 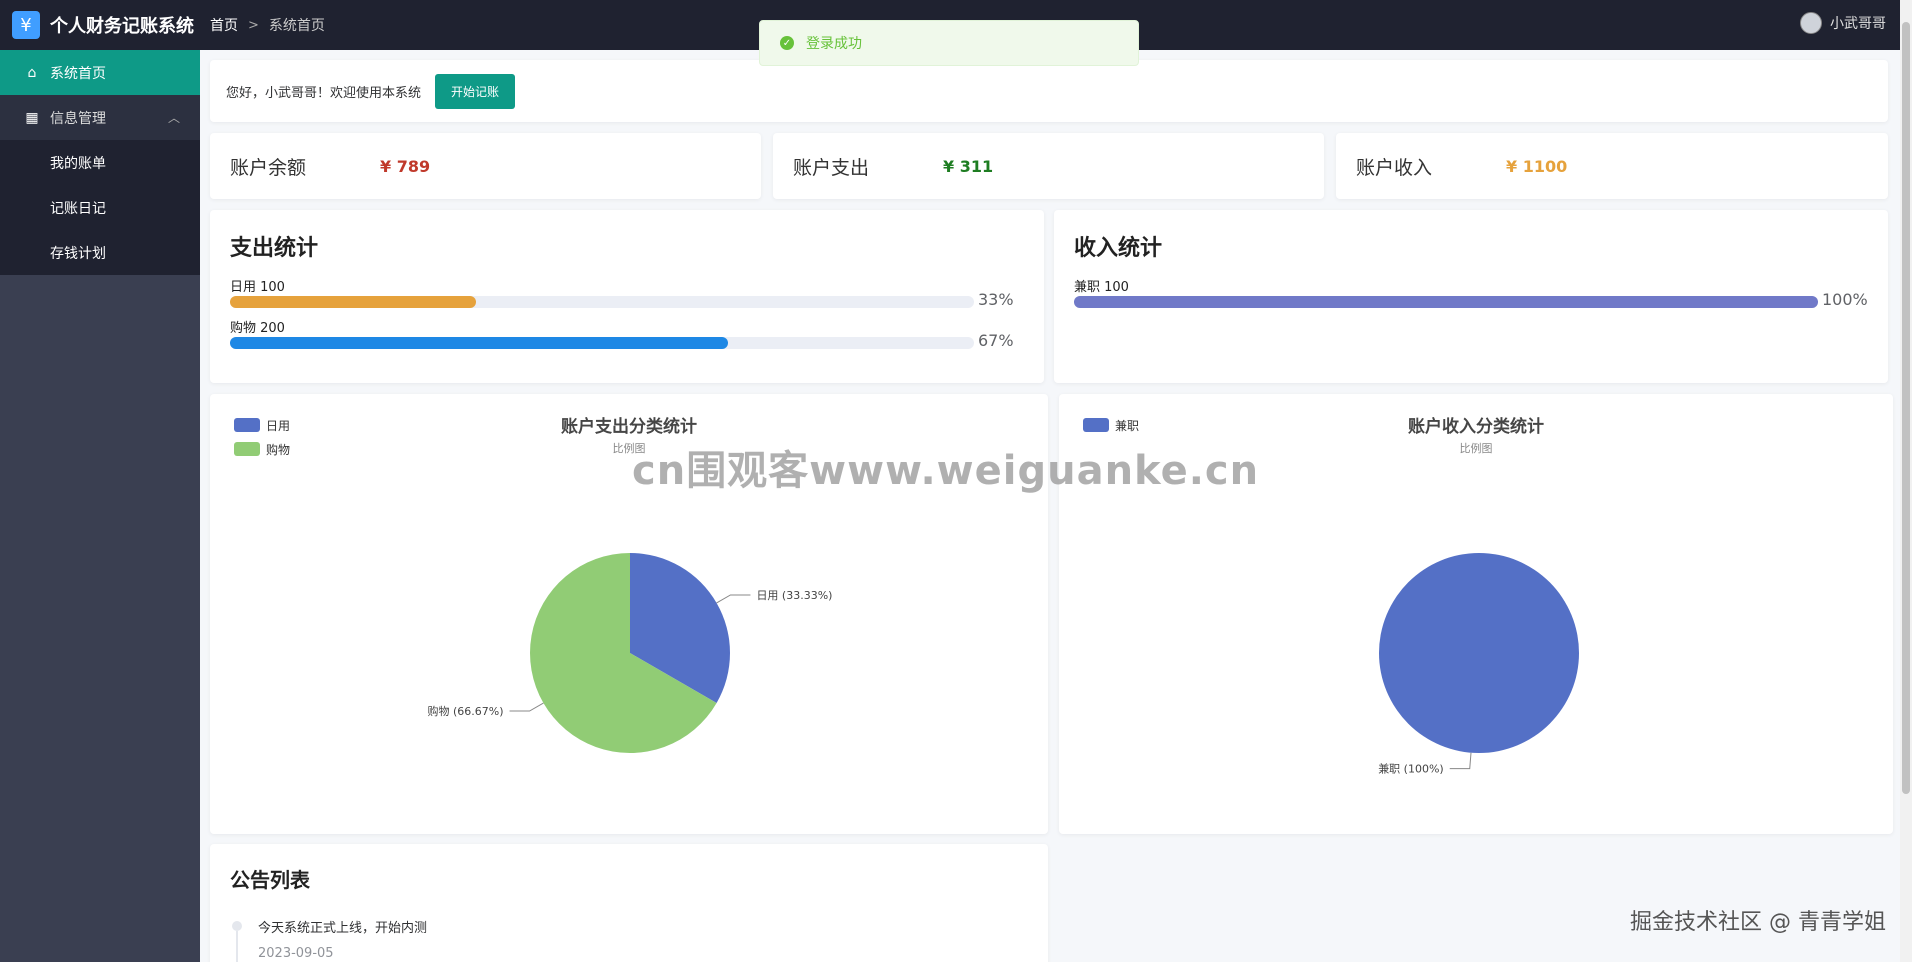 I want to click on notice-text: 今天系统正式上线，开始内测, so click(x=643, y=926).